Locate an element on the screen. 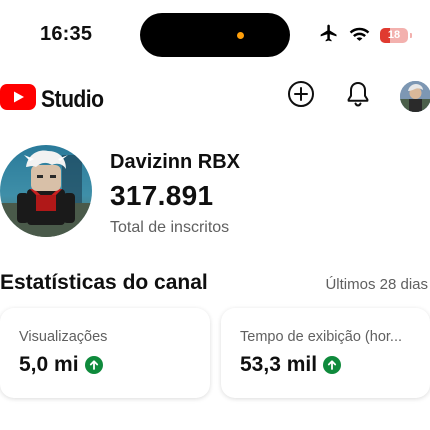 The image size is (430, 430). subscriber-count: 317.891 is located at coordinates (162, 195).